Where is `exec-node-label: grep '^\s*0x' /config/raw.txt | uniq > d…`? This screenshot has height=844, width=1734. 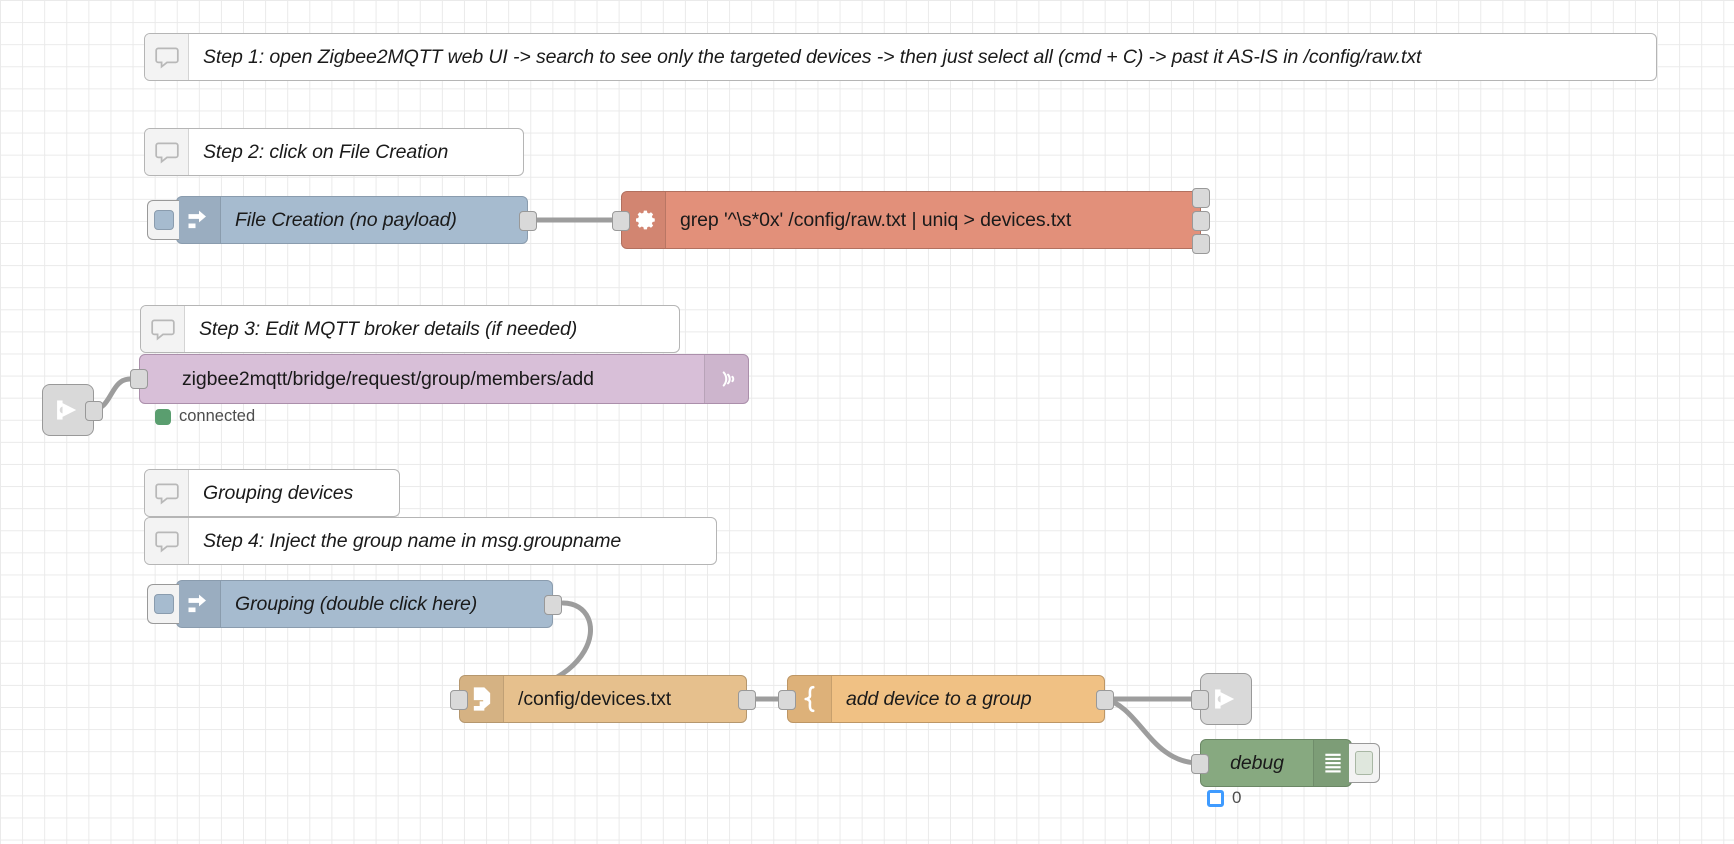 exec-node-label: grep '^\s*0x' /config/raw.txt | uniq > d… is located at coordinates (876, 219).